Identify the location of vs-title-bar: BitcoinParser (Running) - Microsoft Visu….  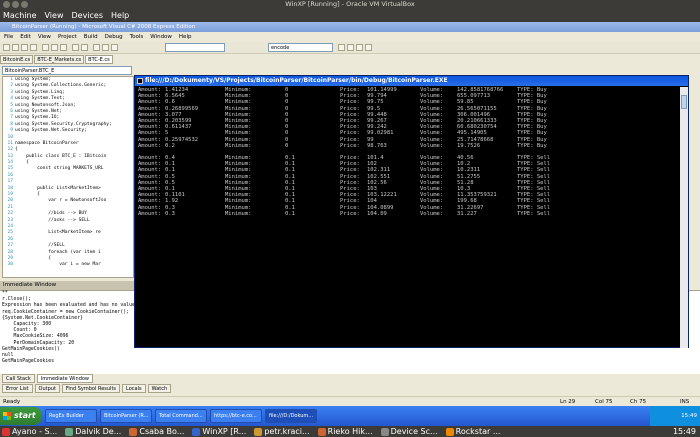
(350, 27).